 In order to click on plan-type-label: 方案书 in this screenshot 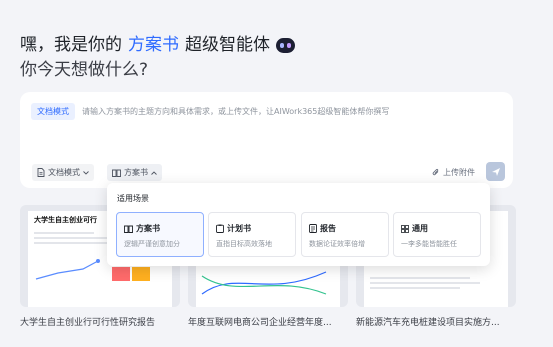, I will do `click(136, 172)`.